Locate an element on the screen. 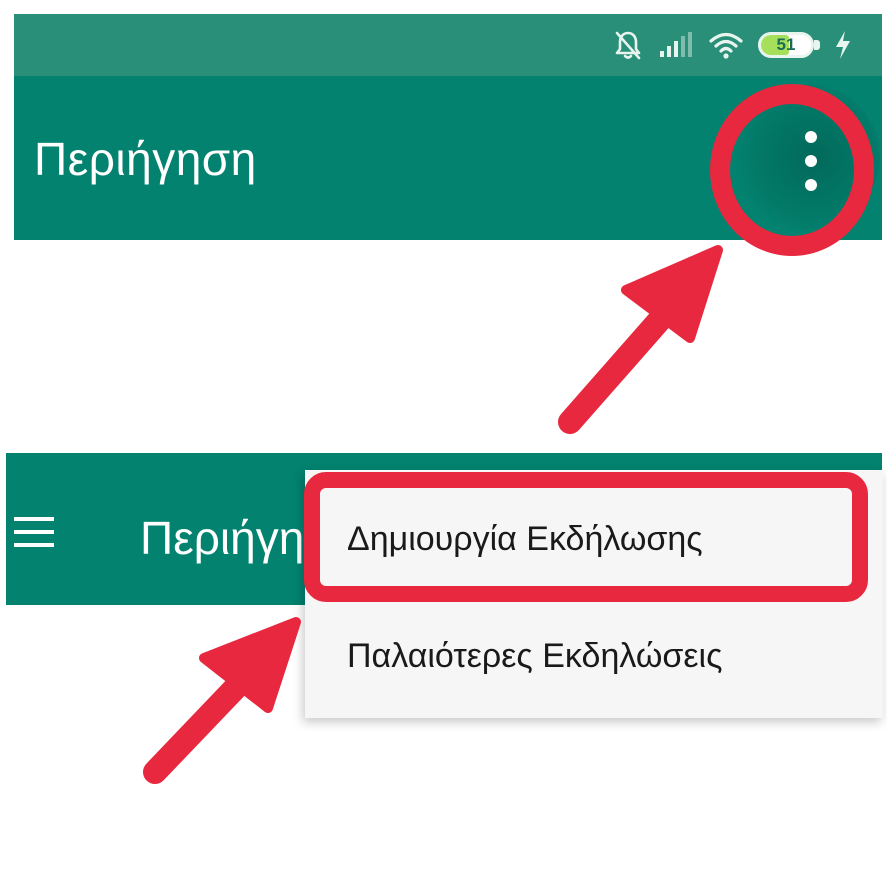 The height and width of the screenshot is (887, 887). battery-icon: 51 is located at coordinates (789, 45).